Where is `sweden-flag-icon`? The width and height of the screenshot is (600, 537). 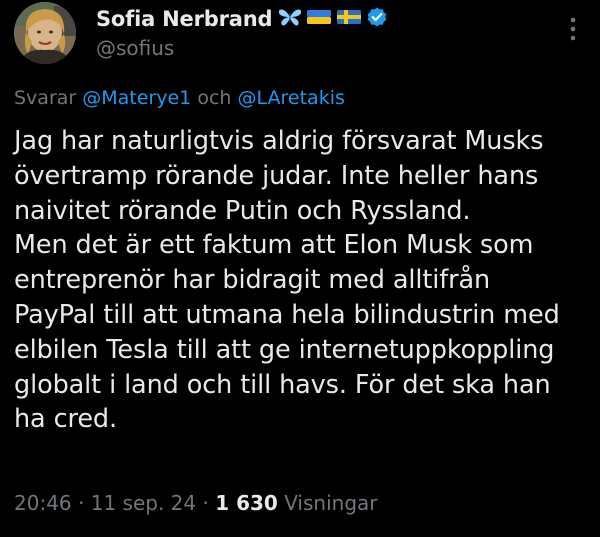
sweden-flag-icon is located at coordinates (349, 19).